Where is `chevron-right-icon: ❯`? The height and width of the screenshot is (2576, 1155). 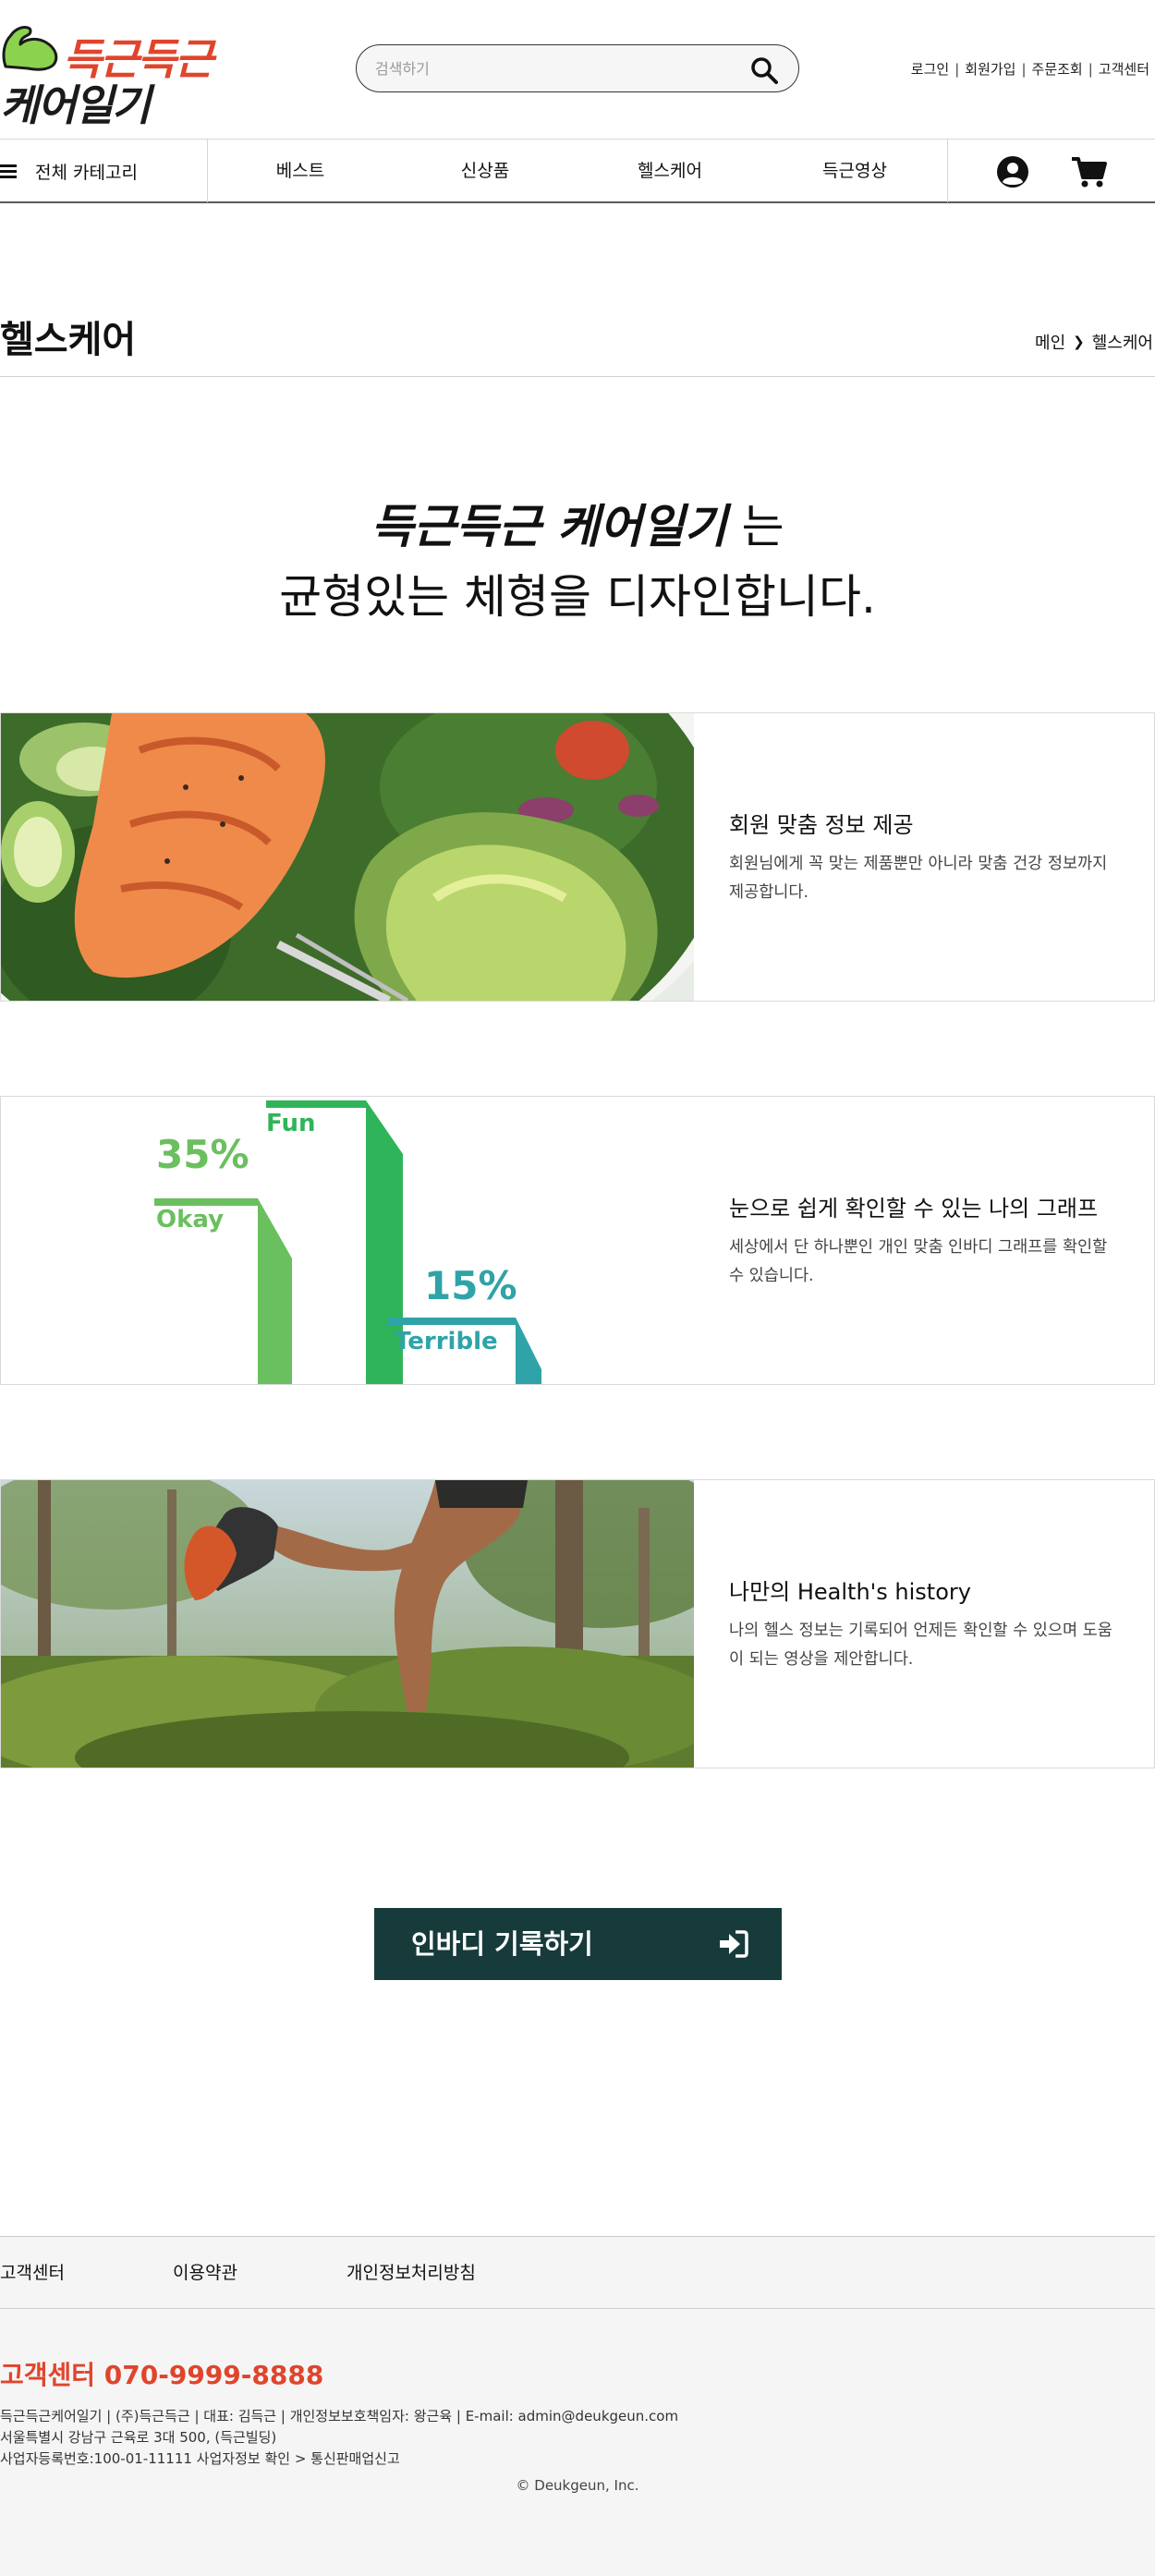 chevron-right-icon: ❯ is located at coordinates (1079, 342).